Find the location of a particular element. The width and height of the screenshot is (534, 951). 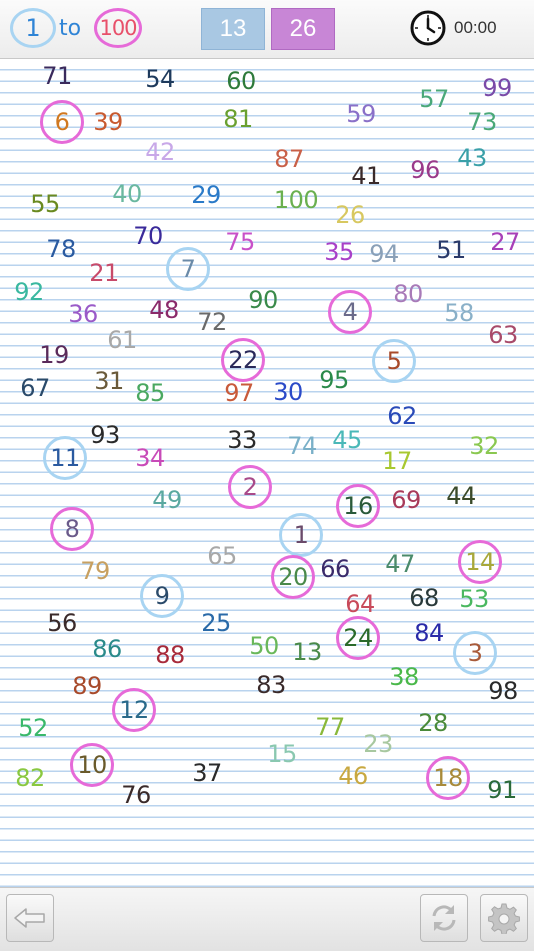

number-tile-70: 70 is located at coordinates (148, 236).